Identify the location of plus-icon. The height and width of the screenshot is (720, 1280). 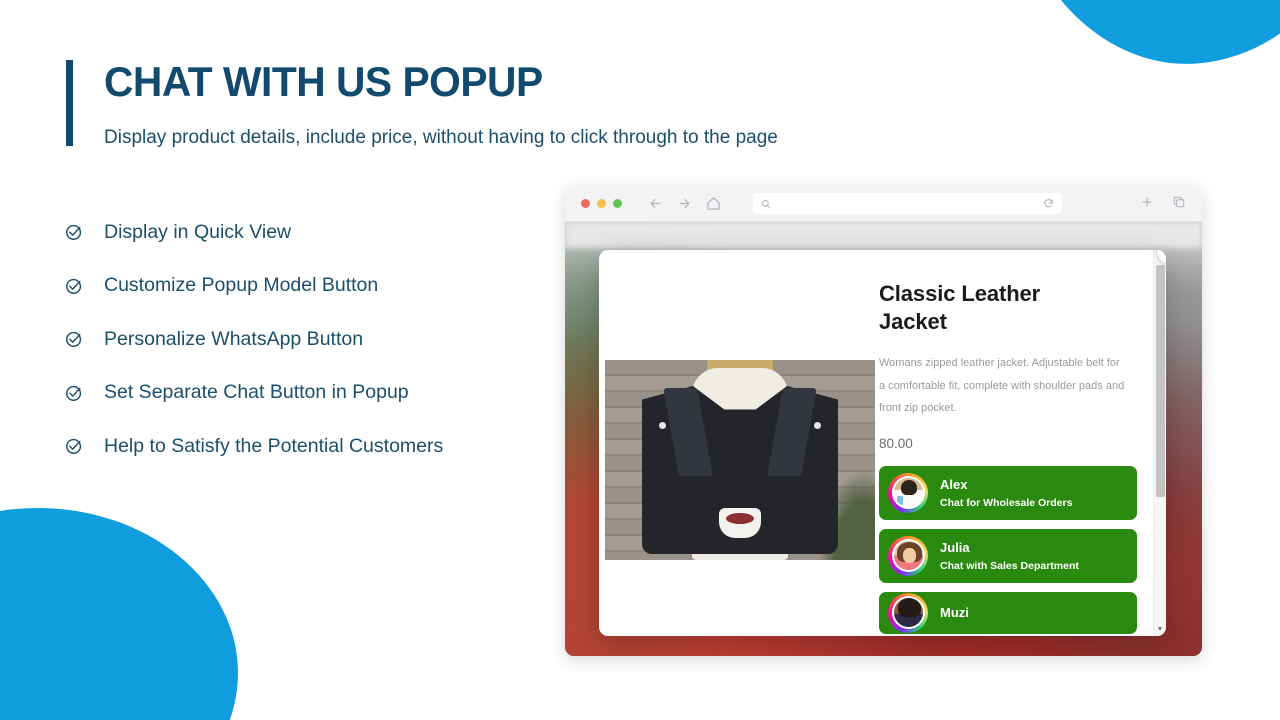
(1147, 204).